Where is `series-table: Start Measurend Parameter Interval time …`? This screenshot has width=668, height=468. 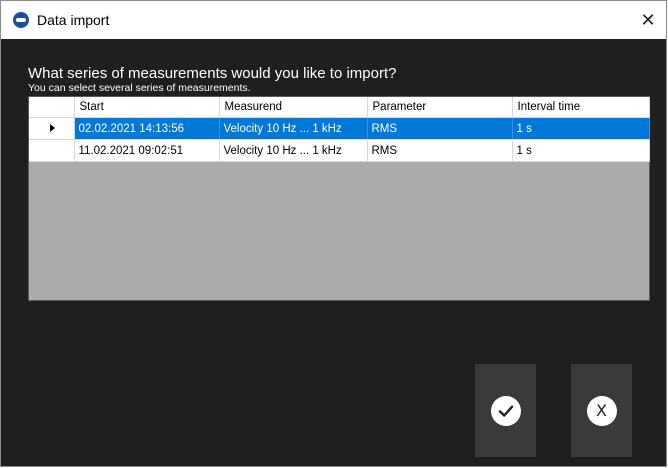
series-table: Start Measurend Parameter Interval time … is located at coordinates (339, 129).